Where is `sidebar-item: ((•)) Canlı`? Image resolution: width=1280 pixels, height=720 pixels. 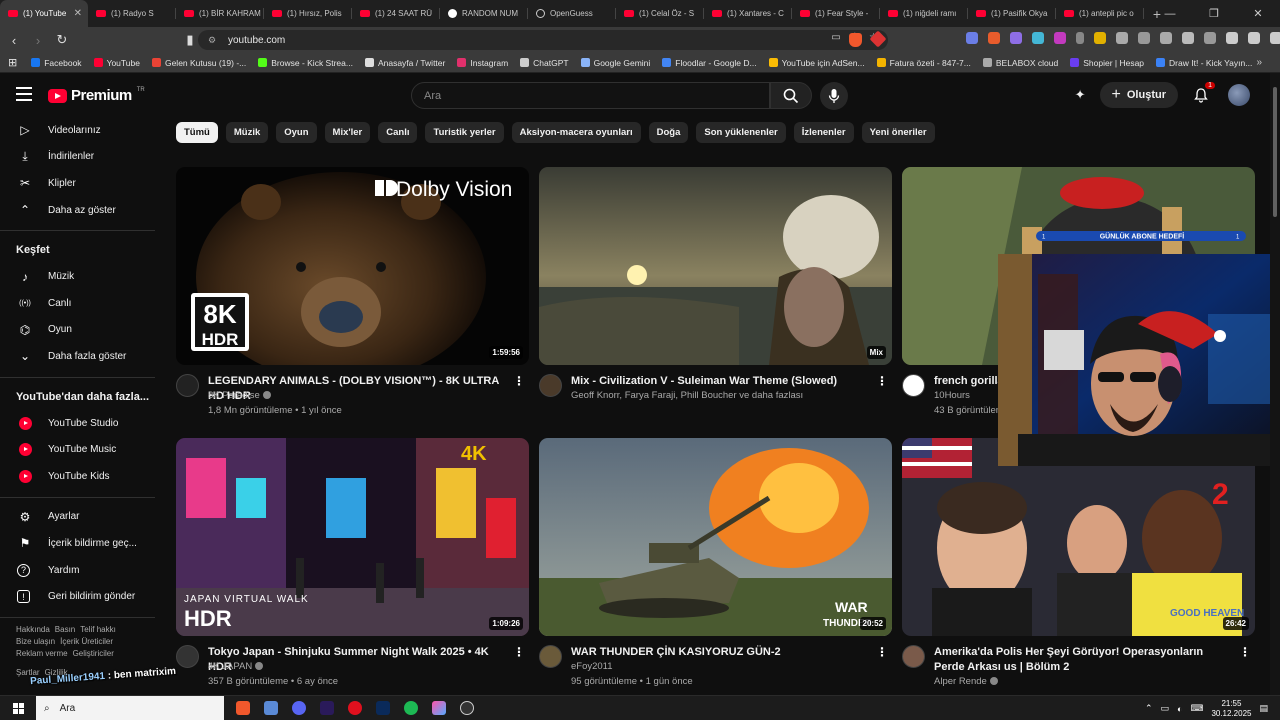 sidebar-item: ((•)) Canlı is located at coordinates (77, 303).